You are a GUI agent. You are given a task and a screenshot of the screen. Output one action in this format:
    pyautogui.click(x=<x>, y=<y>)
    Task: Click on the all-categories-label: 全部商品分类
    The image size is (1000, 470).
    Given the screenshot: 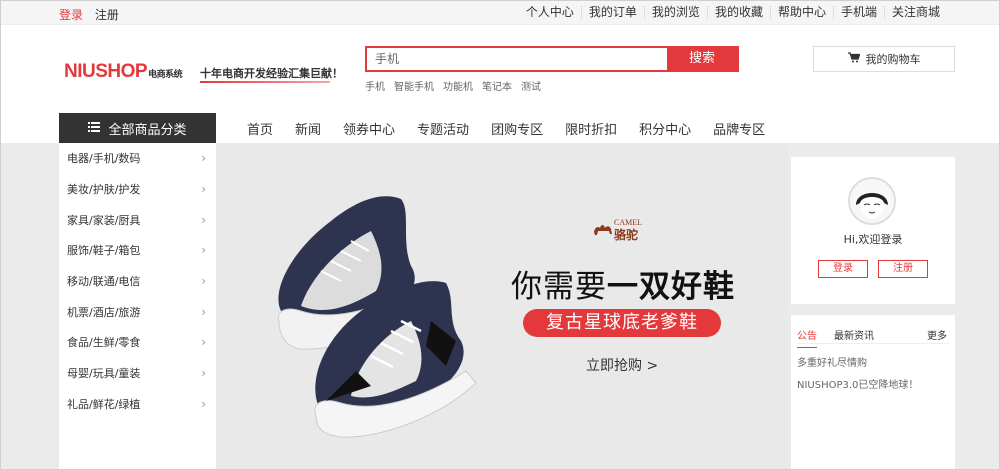 What is the action you would take?
    pyautogui.click(x=147, y=130)
    